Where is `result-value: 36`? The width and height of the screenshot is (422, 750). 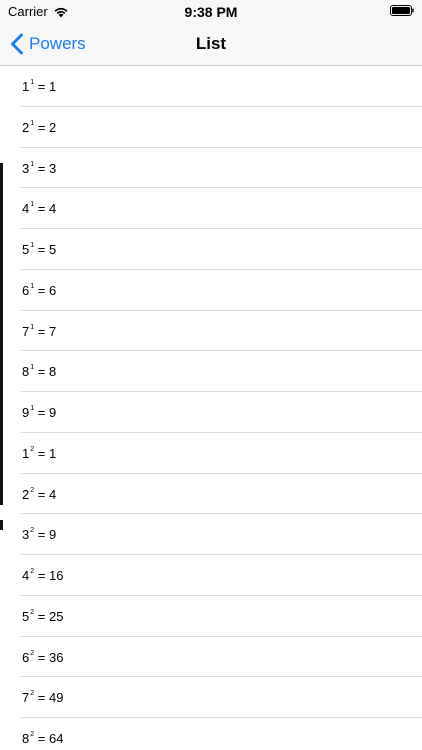 result-value: 36 is located at coordinates (56, 657).